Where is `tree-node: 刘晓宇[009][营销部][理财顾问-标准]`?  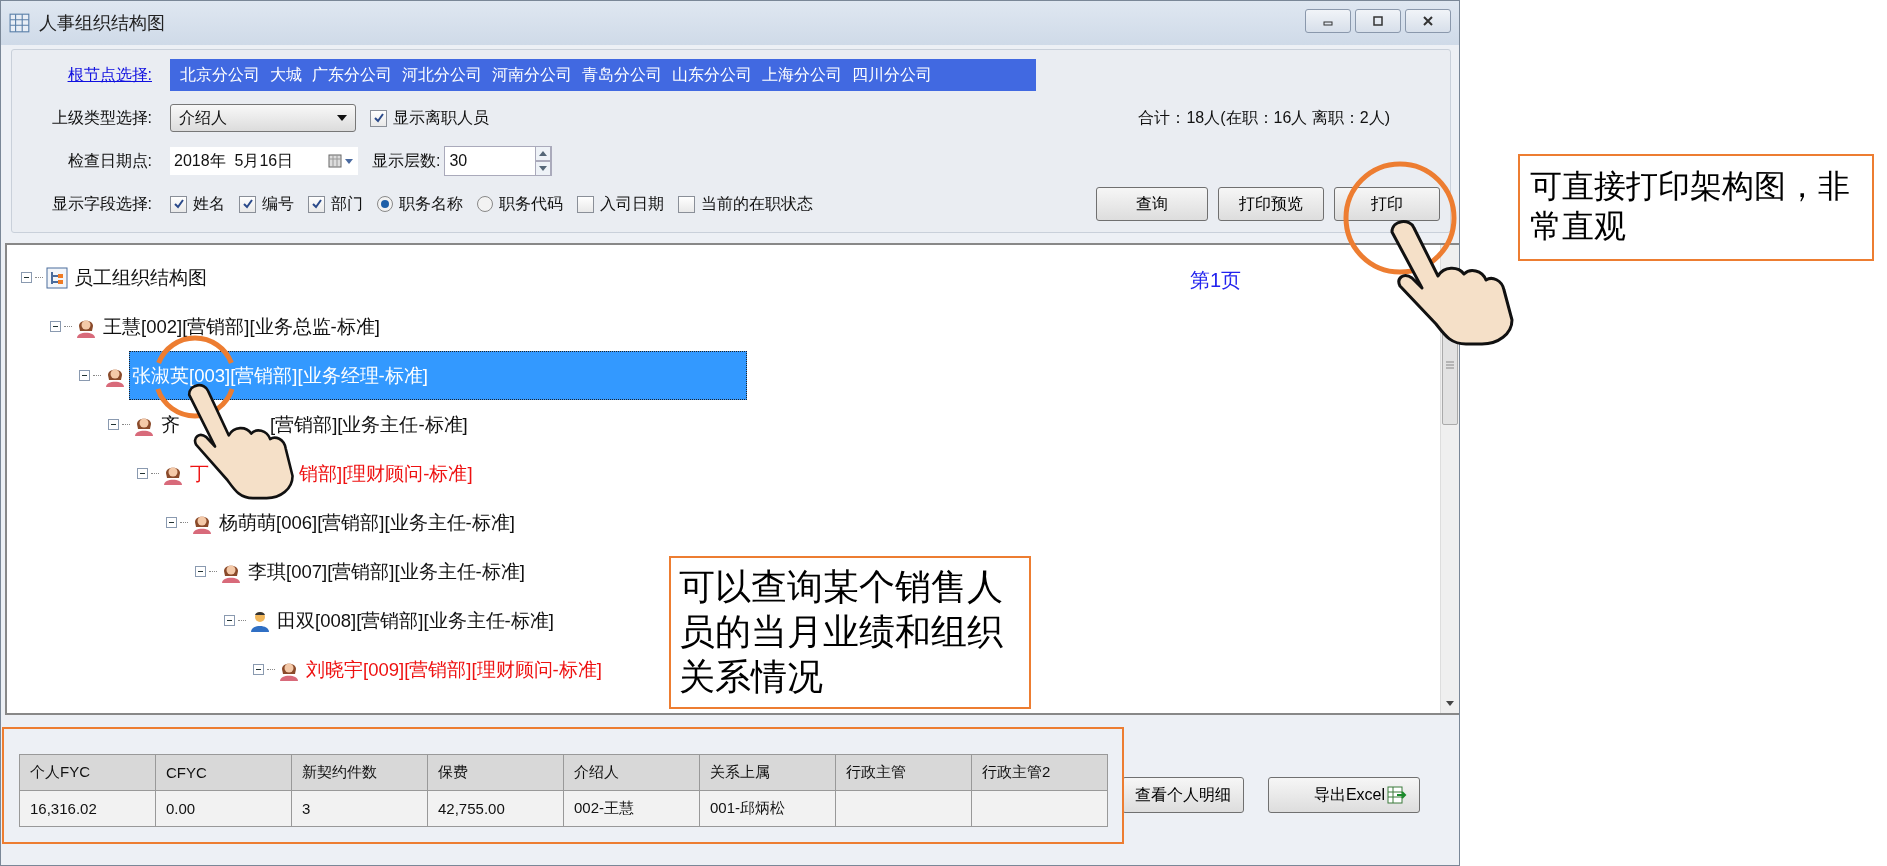 tree-node: 刘晓宇[009][营销部][理财顾问-标准] is located at coordinates (454, 669).